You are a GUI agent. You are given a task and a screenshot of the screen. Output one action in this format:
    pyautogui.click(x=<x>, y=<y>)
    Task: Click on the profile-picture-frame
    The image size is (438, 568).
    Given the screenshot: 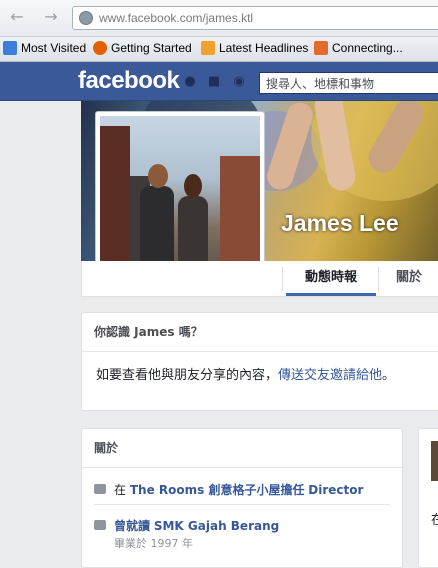 What is the action you would take?
    pyautogui.click(x=180, y=196)
    